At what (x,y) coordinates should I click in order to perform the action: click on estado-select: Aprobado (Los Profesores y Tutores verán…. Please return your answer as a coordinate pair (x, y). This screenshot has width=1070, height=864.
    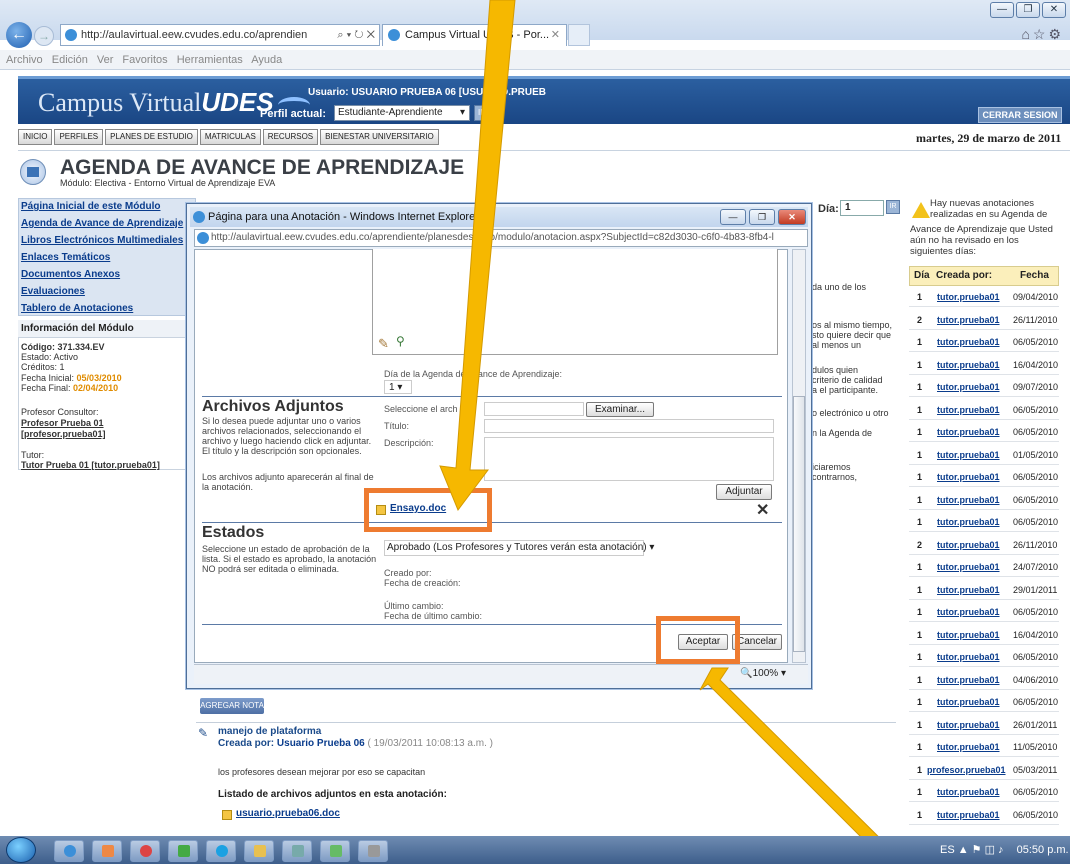
    Looking at the image, I should click on (519, 548).